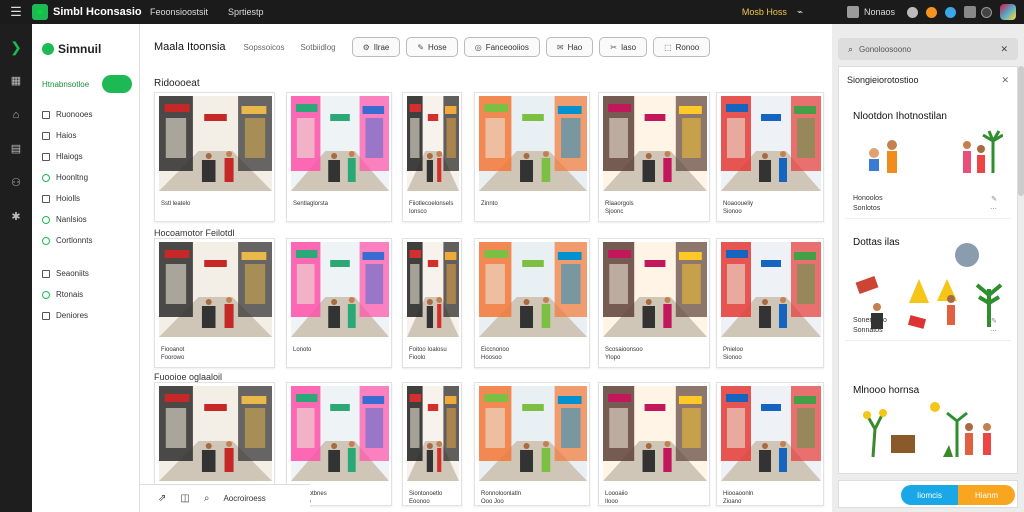 Image resolution: width=1024 pixels, height=512 pixels. I want to click on store-photo-card: Ronnoloonlatln Ooo Joo, so click(532, 444).